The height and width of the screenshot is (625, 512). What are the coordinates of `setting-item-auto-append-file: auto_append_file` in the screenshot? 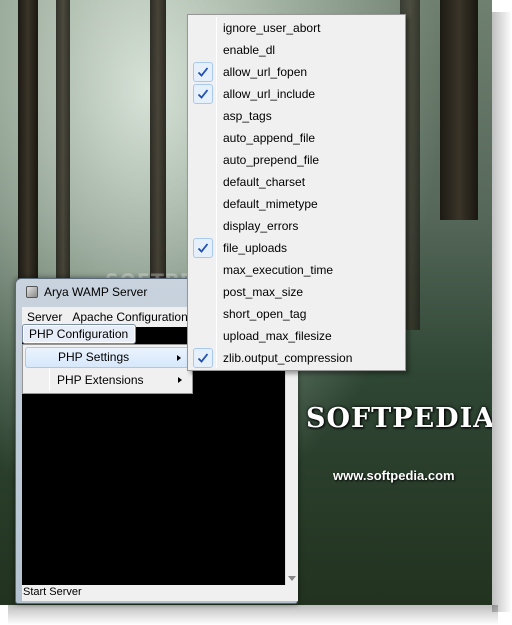 It's located at (296, 138).